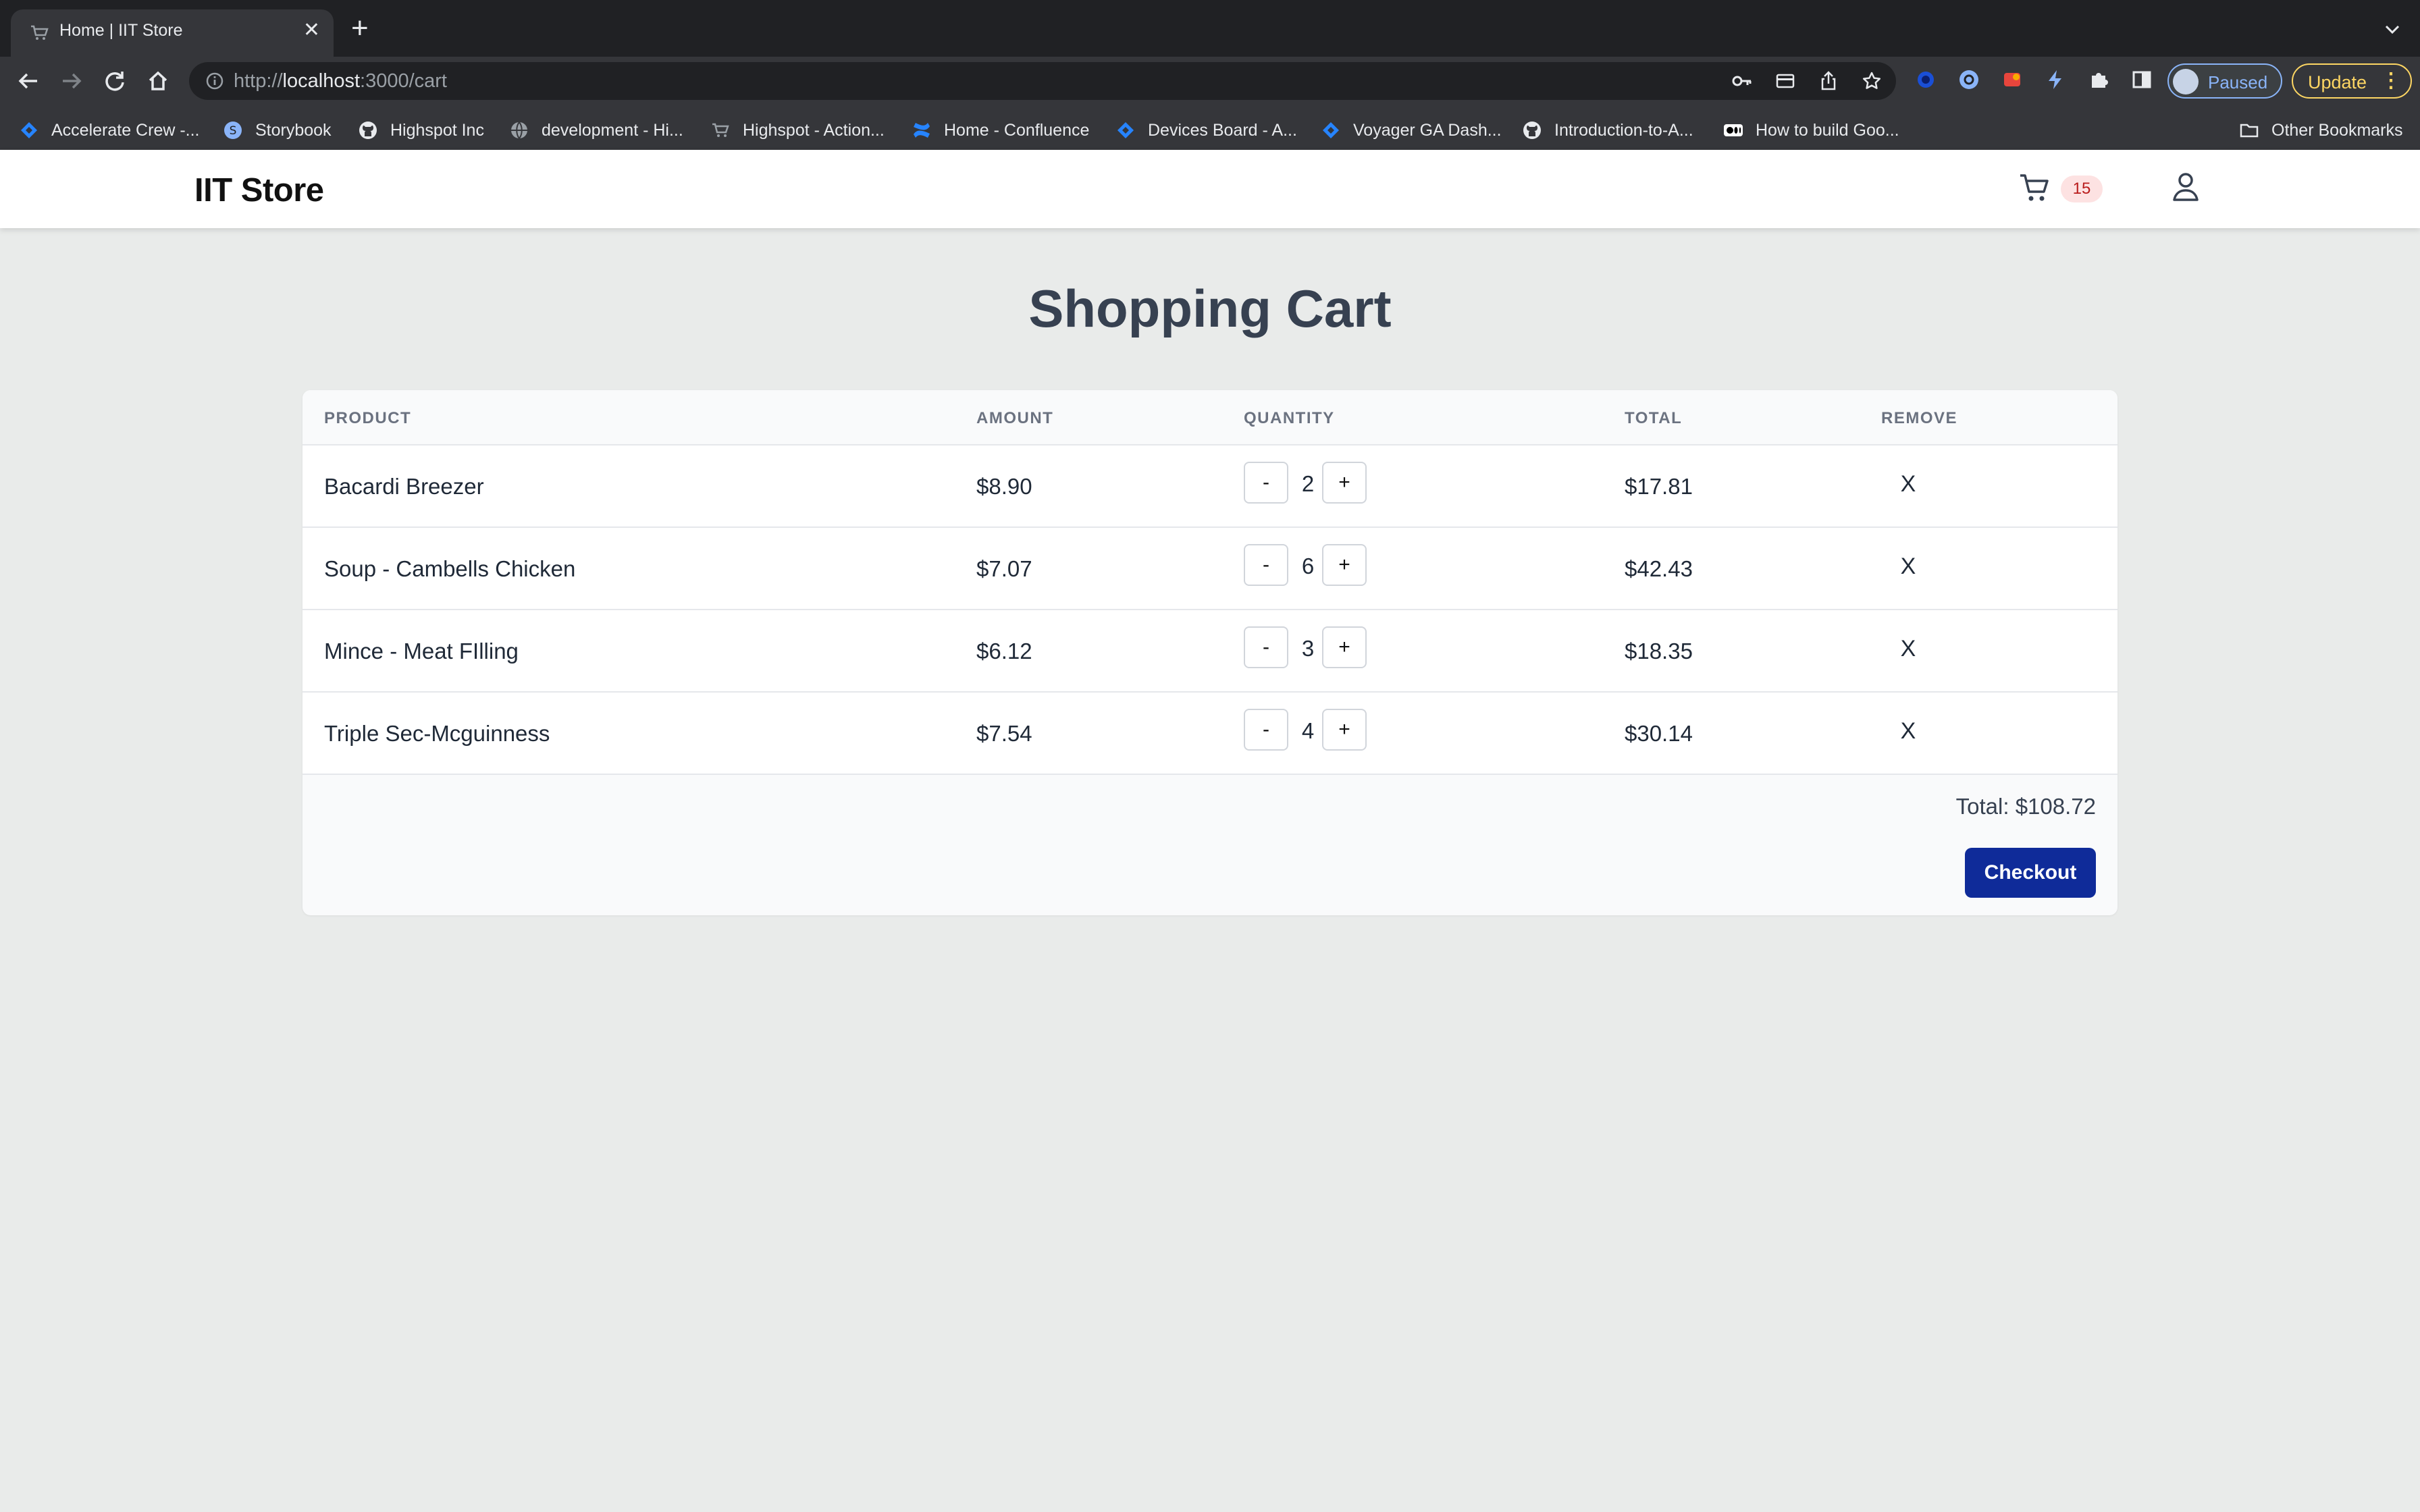 The image size is (2420, 1512). Describe the element at coordinates (259, 190) in the screenshot. I see `brand-logo: IIT Store` at that location.